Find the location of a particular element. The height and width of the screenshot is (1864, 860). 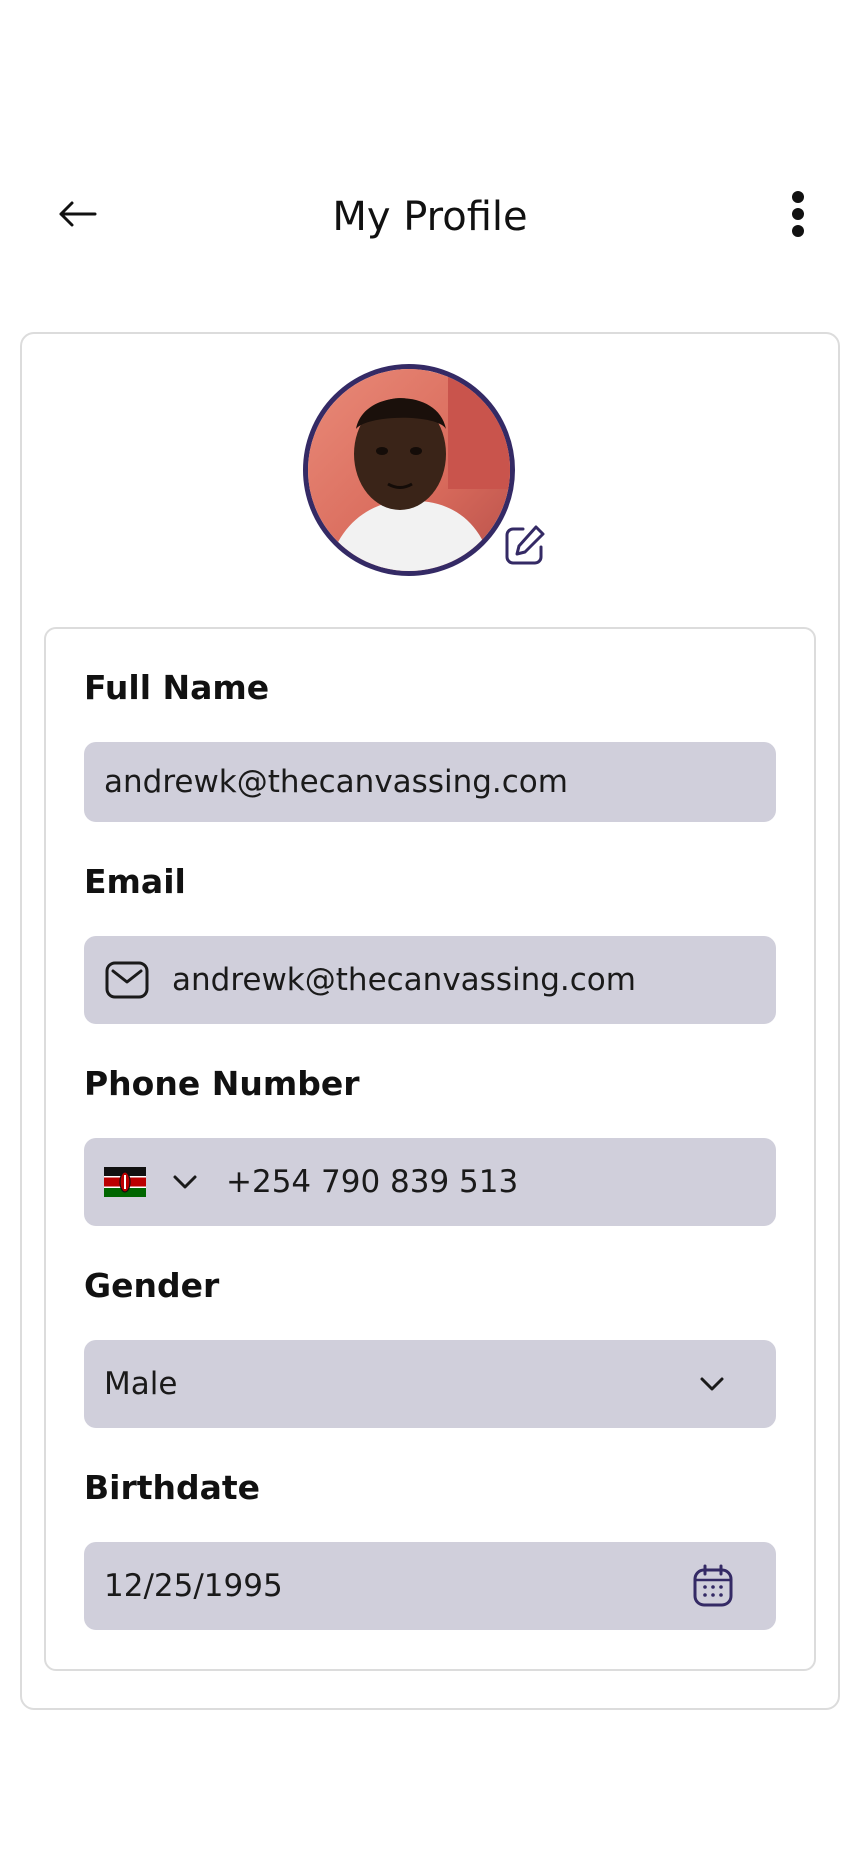

edit-avatar-button is located at coordinates (525, 547).